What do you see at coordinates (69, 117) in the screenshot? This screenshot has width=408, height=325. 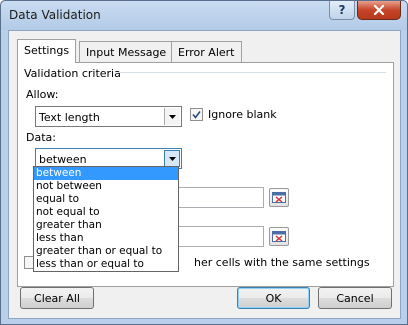 I see `allow-select-value: Text length` at bounding box center [69, 117].